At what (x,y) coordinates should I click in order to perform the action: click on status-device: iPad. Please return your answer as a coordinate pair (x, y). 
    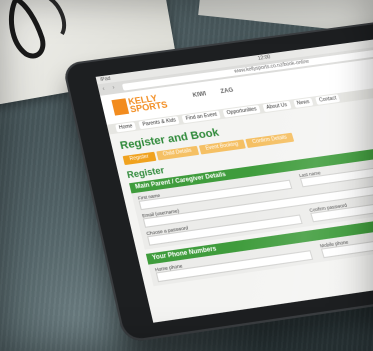
    Looking at the image, I should click on (105, 79).